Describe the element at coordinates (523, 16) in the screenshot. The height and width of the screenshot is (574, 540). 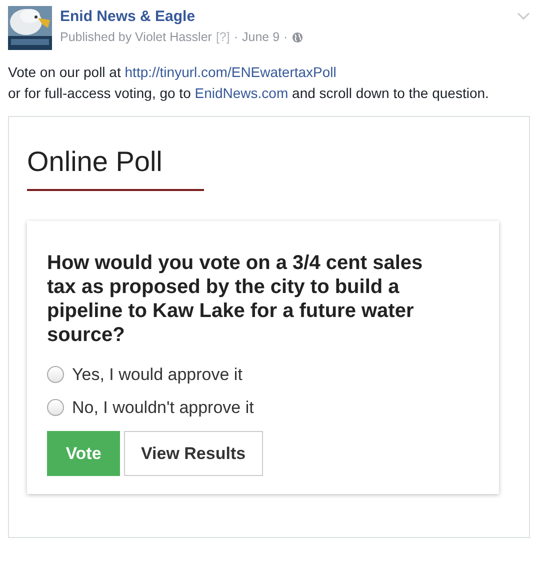
I see `chevron-down-icon` at that location.